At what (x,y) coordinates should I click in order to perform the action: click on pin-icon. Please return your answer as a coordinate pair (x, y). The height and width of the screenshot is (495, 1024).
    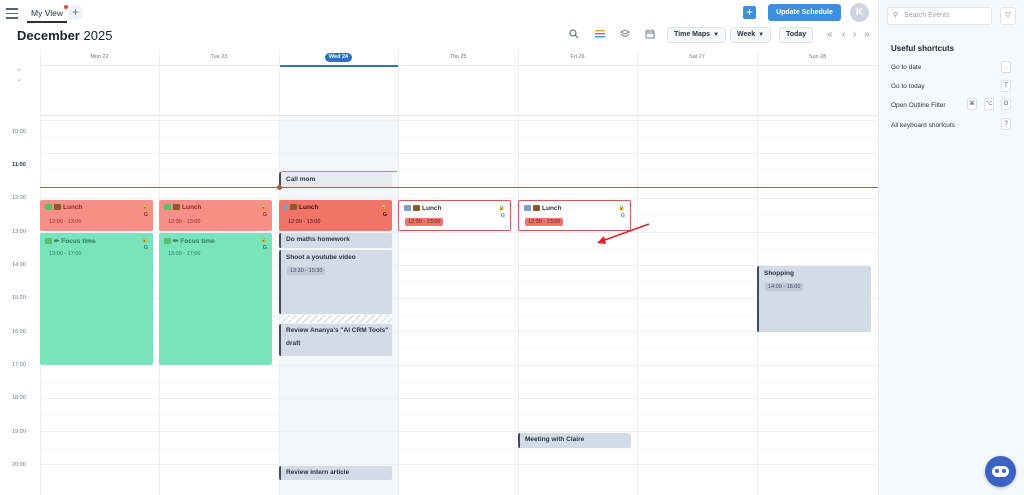
    Looking at the image, I should click on (286, 207).